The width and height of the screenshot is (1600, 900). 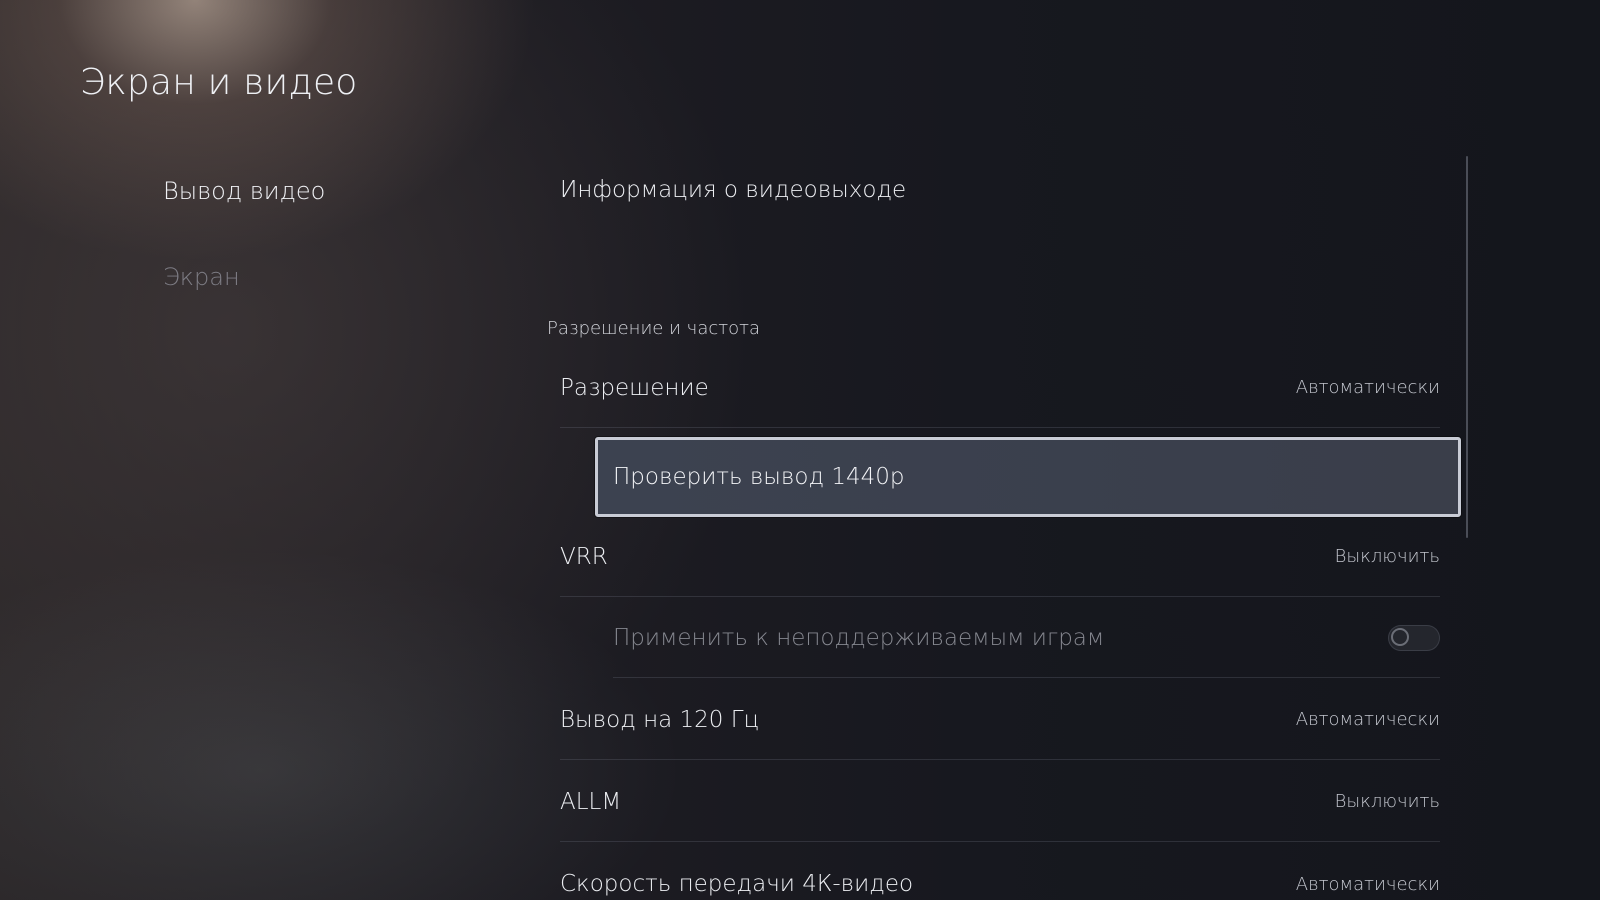 I want to click on setting-row-resolution: Разрешение Автоматически, so click(x=1000, y=388).